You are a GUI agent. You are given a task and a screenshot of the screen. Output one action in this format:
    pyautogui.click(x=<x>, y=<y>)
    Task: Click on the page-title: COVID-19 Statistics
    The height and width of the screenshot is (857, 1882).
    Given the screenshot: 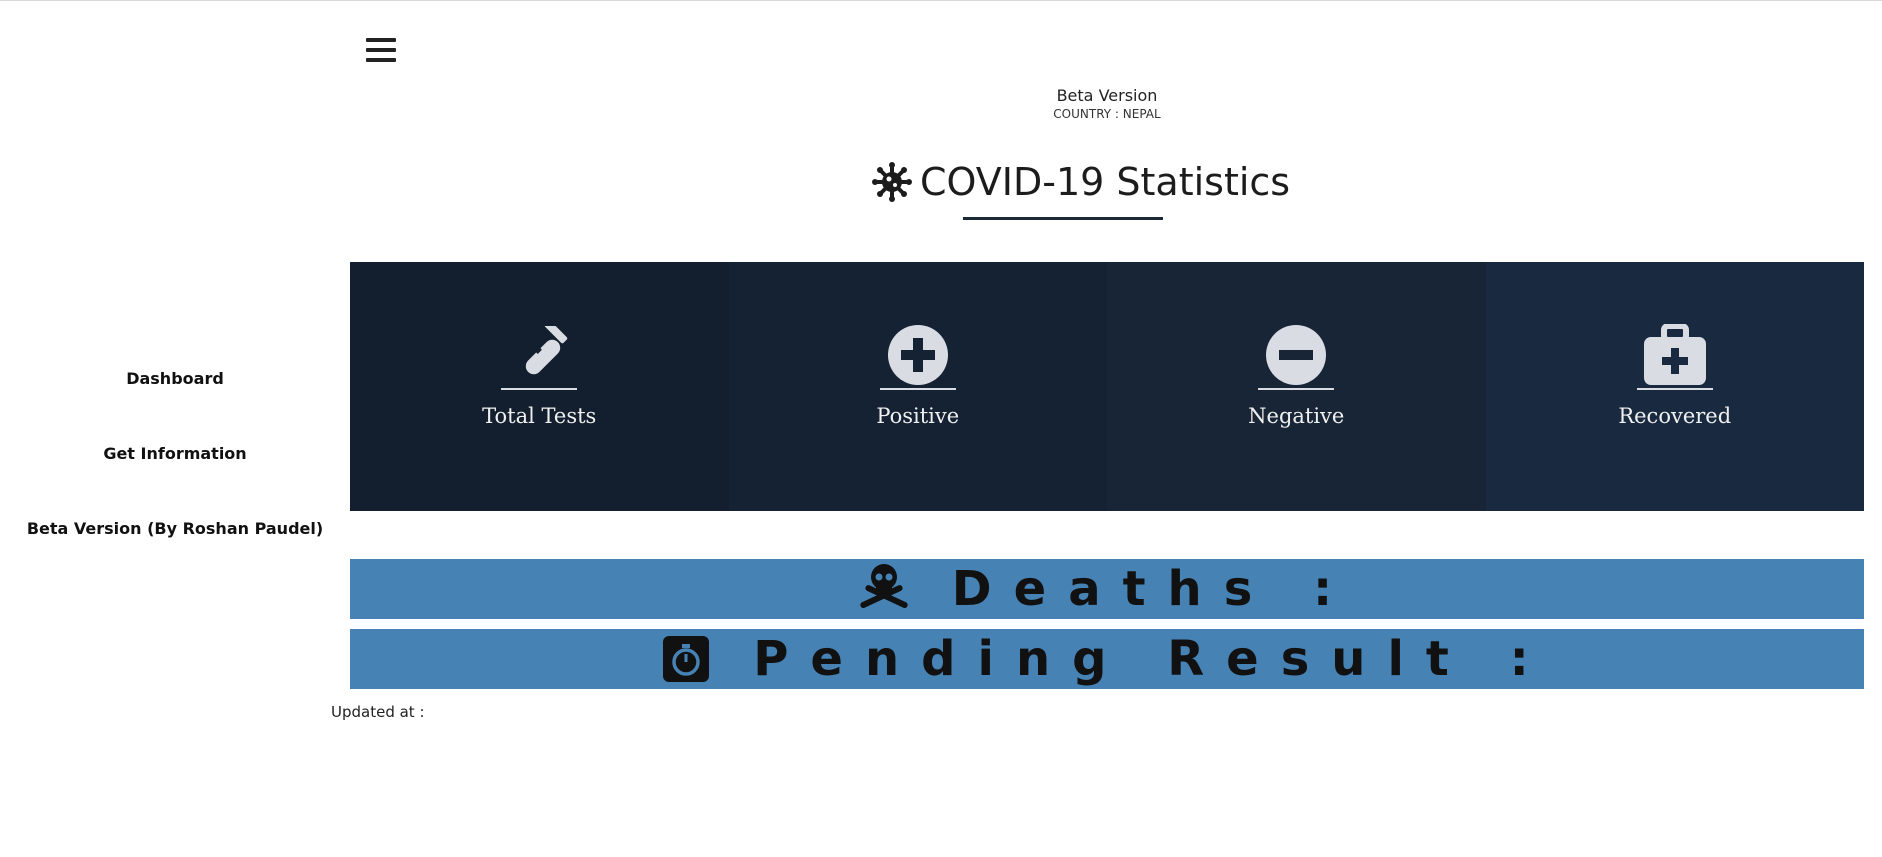 What is the action you would take?
    pyautogui.click(x=1081, y=182)
    